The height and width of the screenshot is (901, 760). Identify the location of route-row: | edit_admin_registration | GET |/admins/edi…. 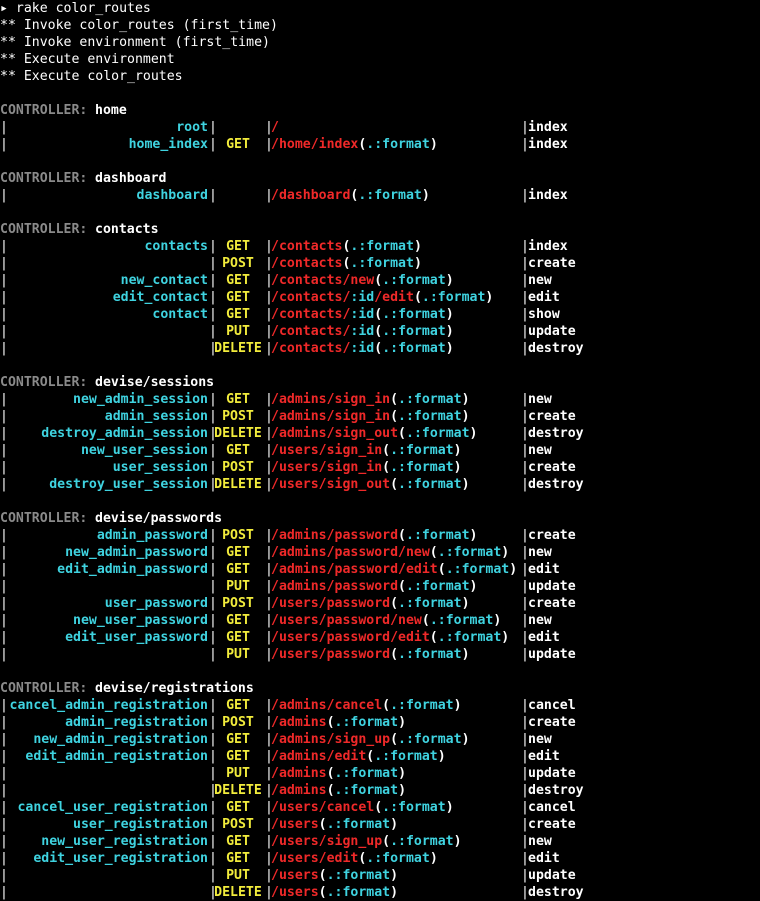
(380, 756).